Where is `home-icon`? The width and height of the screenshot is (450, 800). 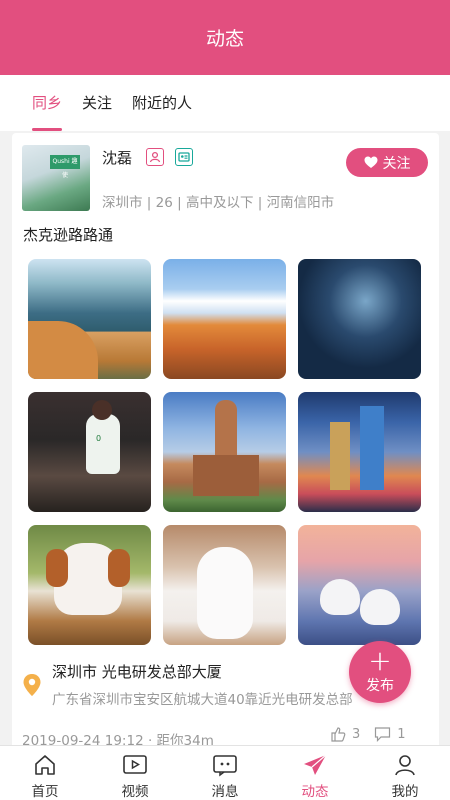 home-icon is located at coordinates (45, 765).